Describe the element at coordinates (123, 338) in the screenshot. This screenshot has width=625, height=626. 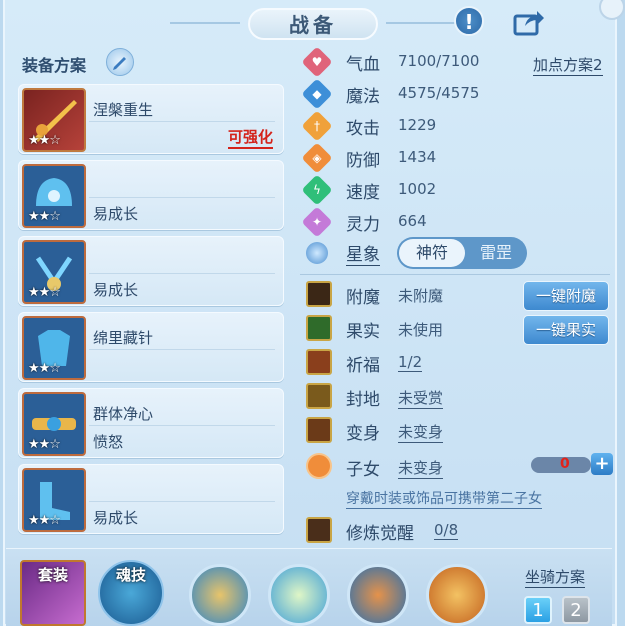
I see `equipment-name: 绵里藏针` at that location.